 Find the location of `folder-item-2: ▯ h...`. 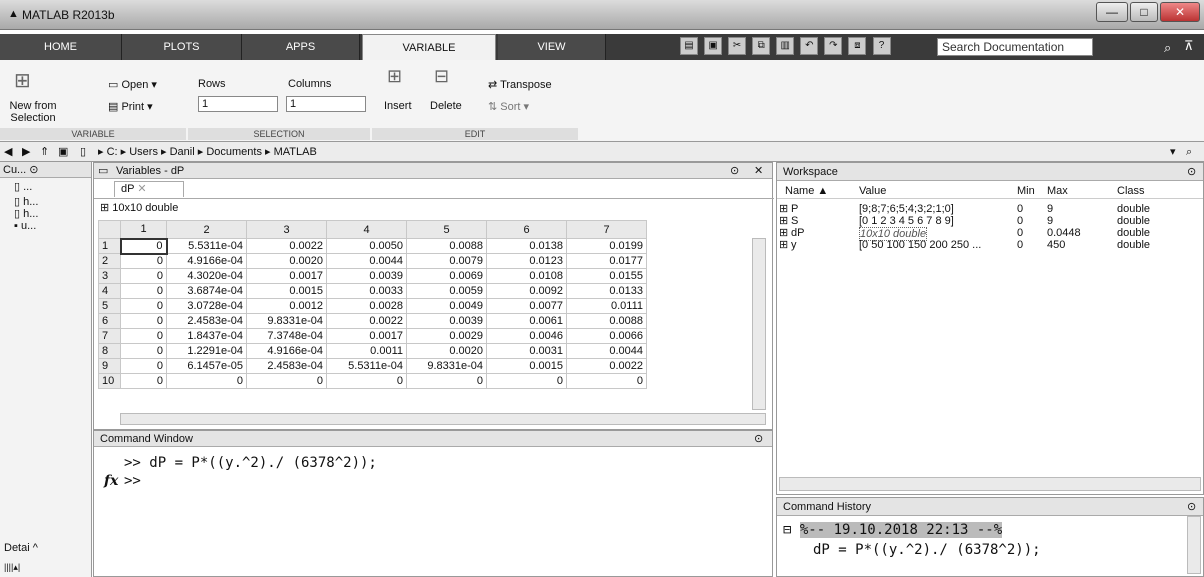

folder-item-2: ▯ h... is located at coordinates (26, 213).